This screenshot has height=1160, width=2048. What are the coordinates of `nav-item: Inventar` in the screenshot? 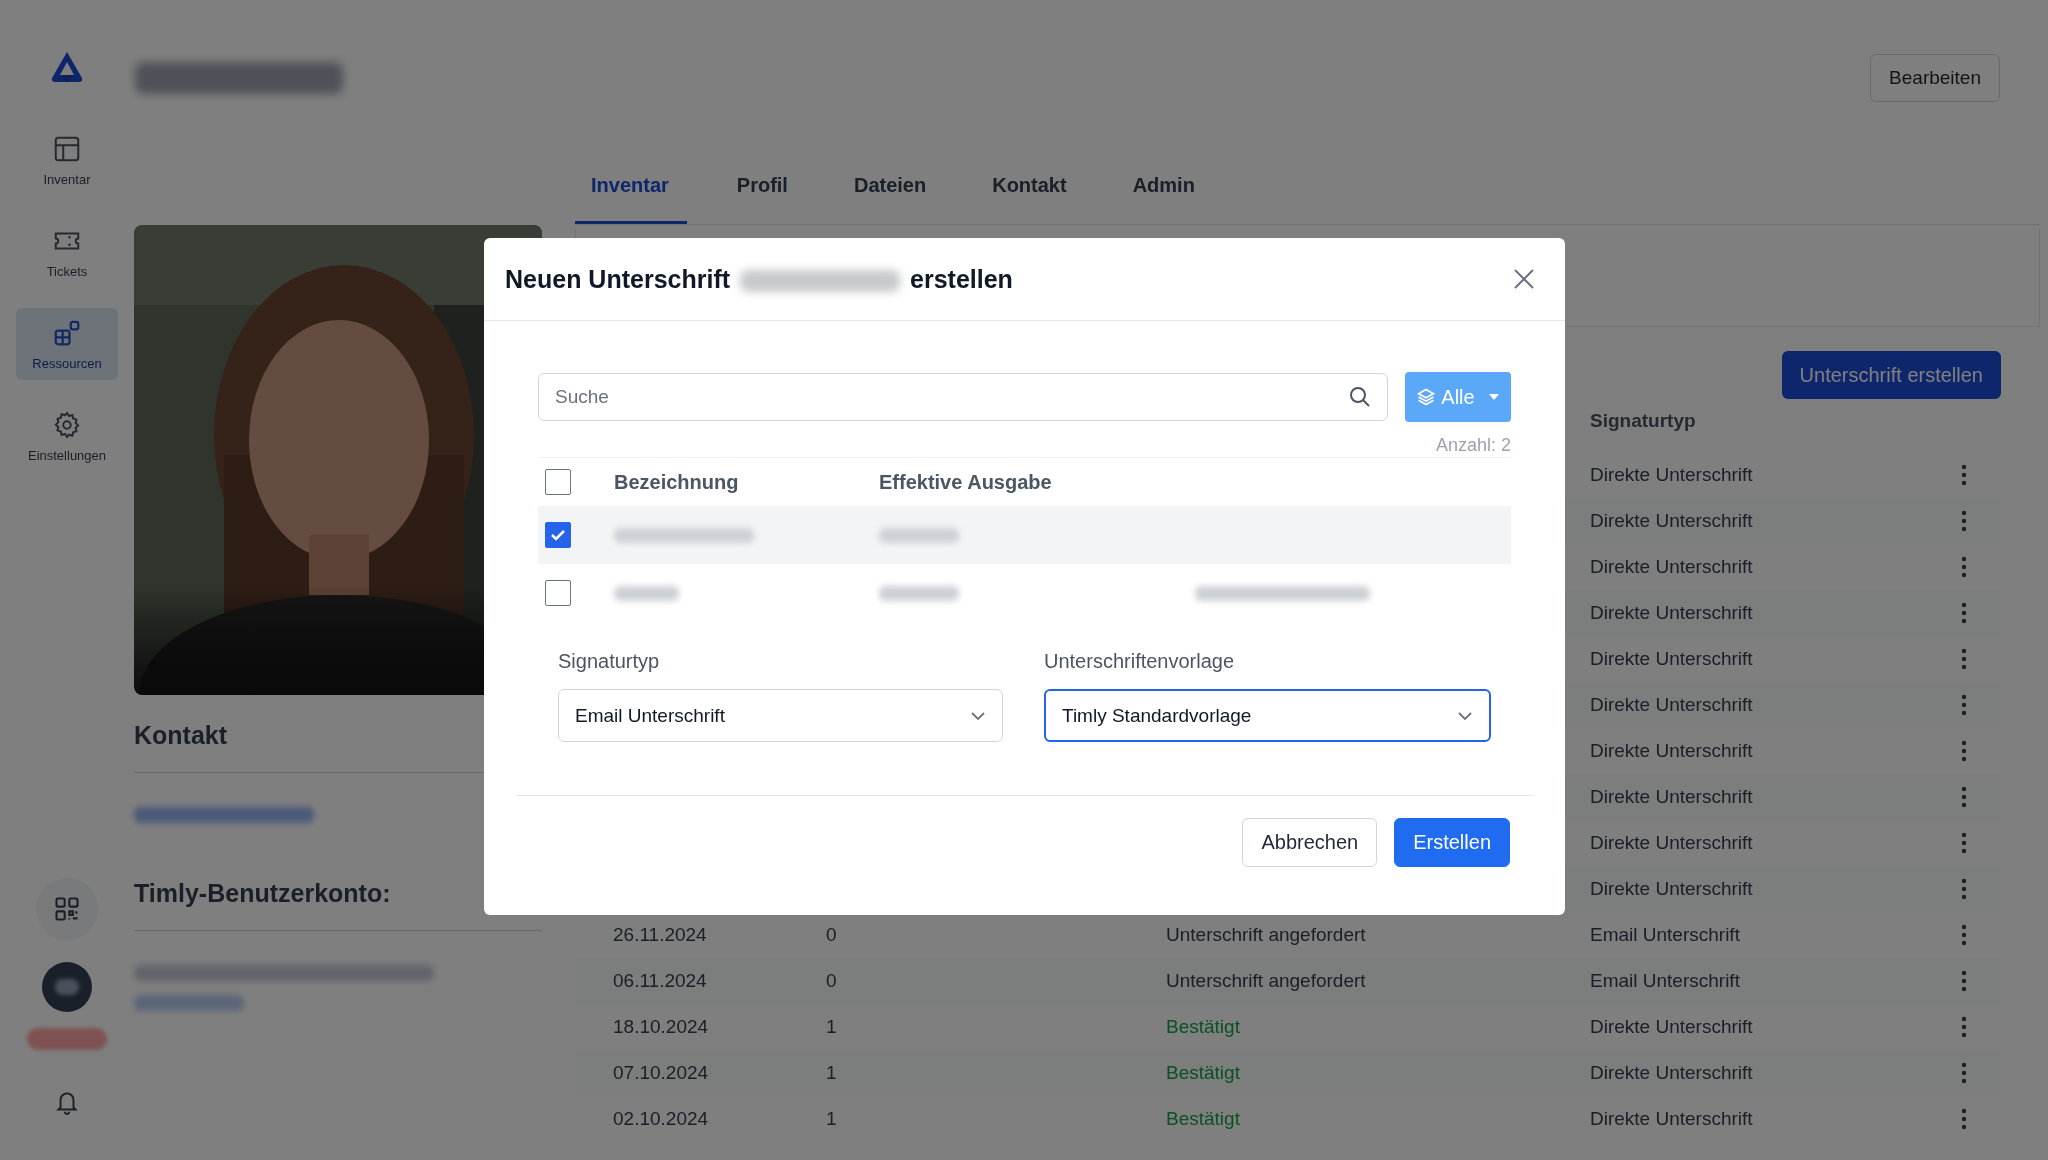 It's located at (67, 160).